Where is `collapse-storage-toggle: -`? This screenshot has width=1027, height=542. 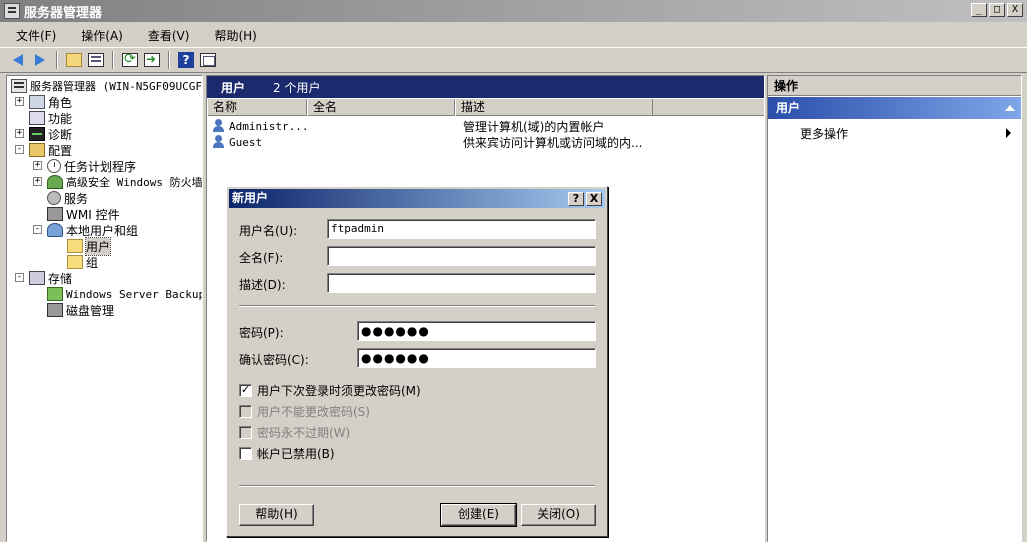 collapse-storage-toggle: - is located at coordinates (19, 277).